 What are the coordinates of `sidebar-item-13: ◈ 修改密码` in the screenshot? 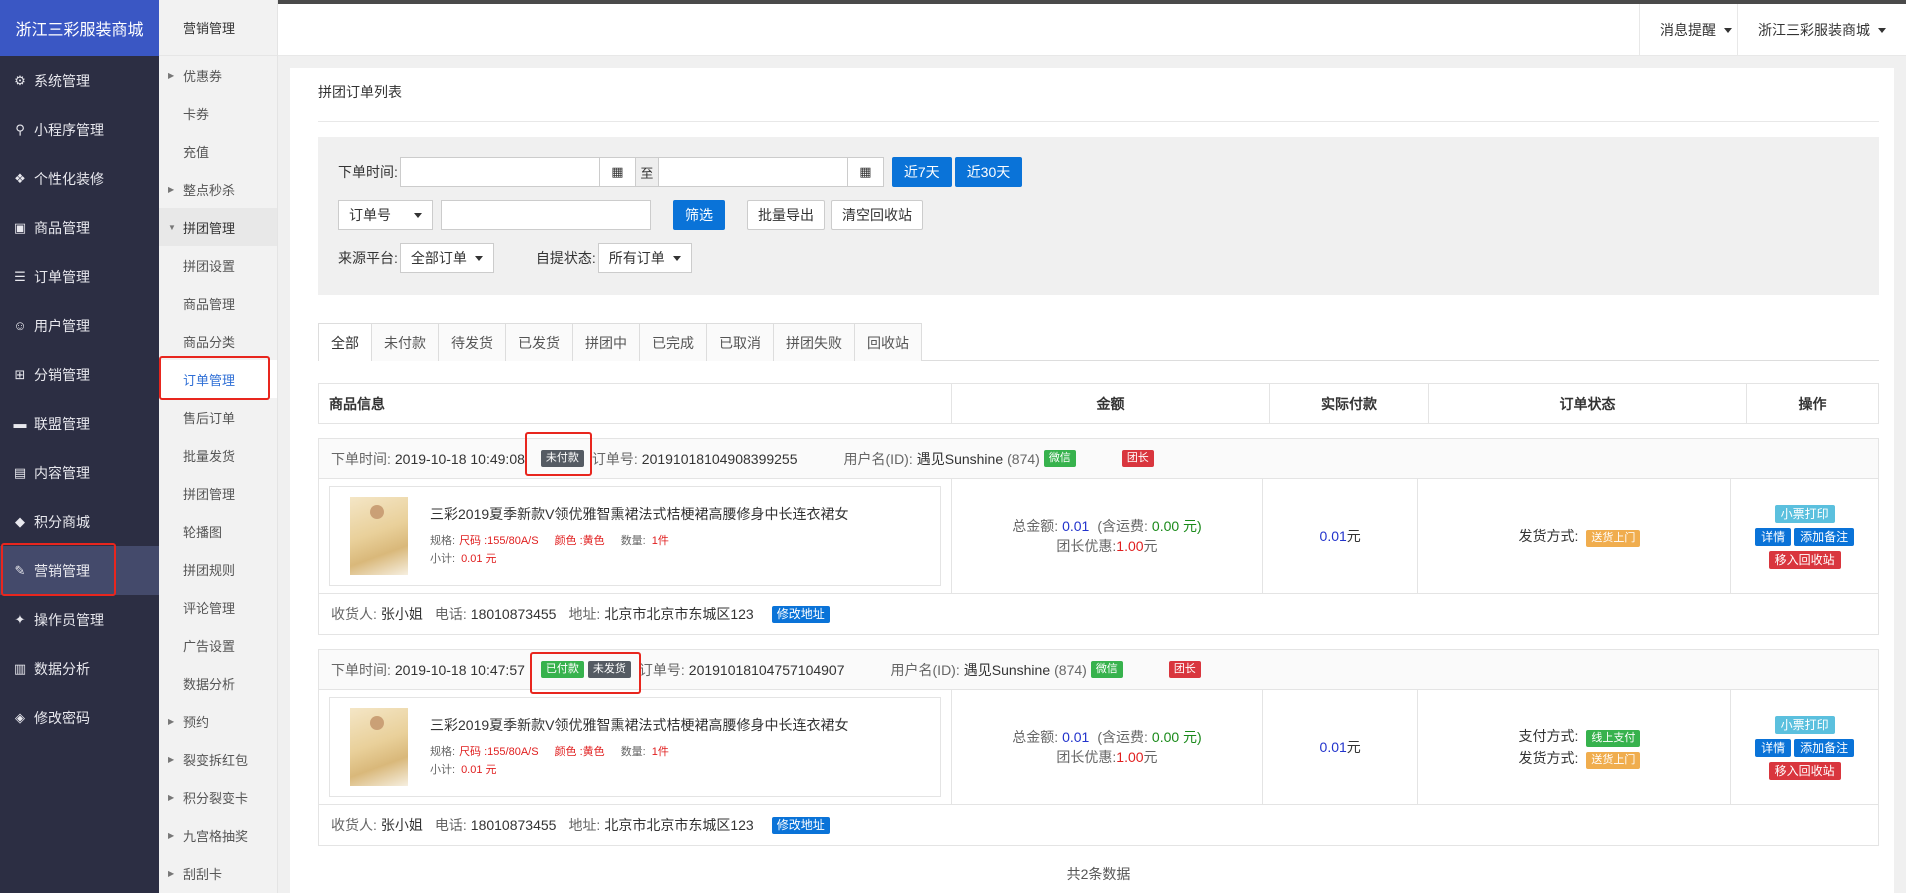 It's located at (79, 717).